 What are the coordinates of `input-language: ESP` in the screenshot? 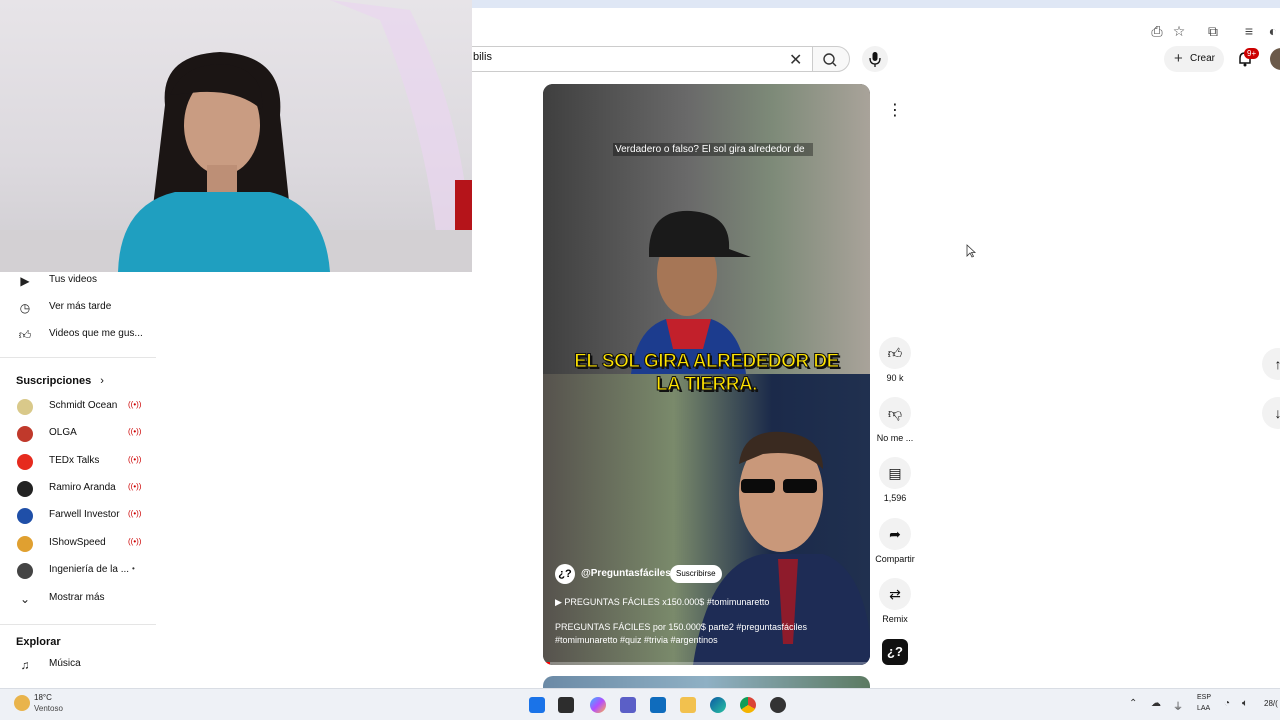 It's located at (1204, 697).